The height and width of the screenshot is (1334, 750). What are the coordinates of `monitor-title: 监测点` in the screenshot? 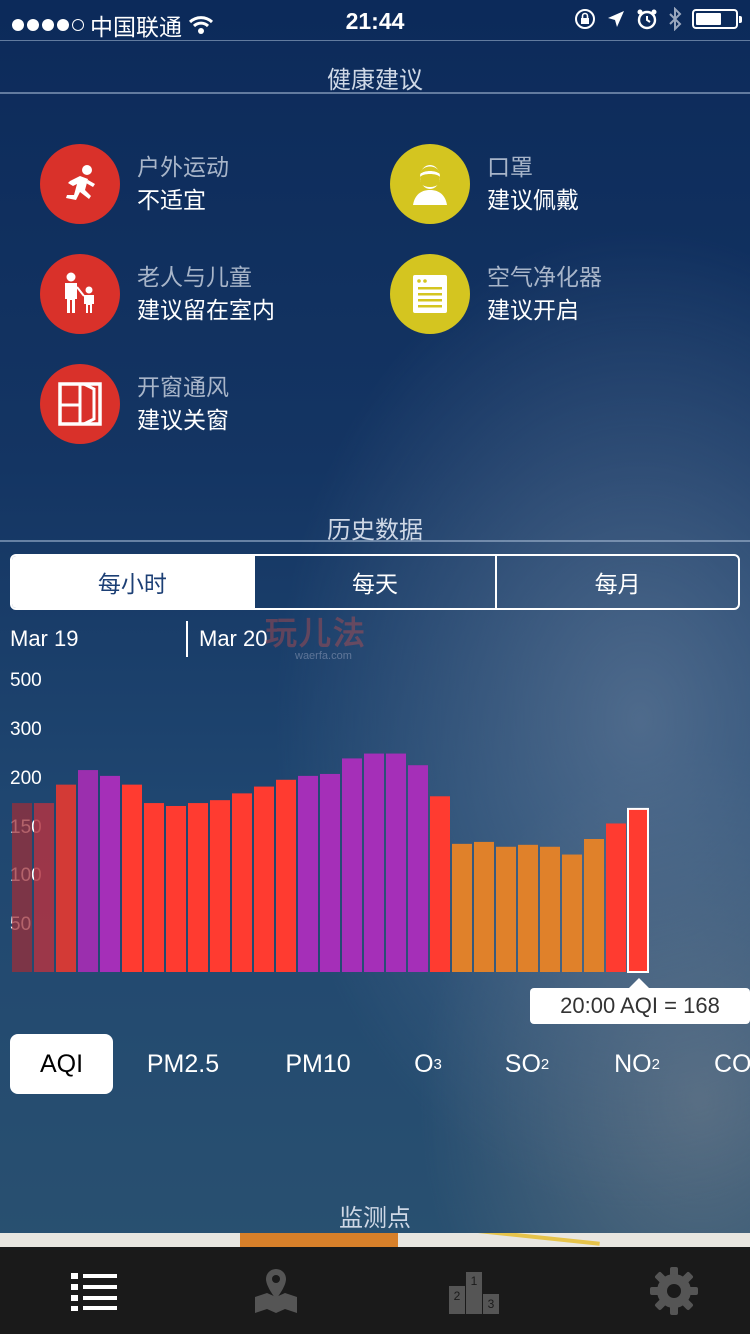 It's located at (375, 1218).